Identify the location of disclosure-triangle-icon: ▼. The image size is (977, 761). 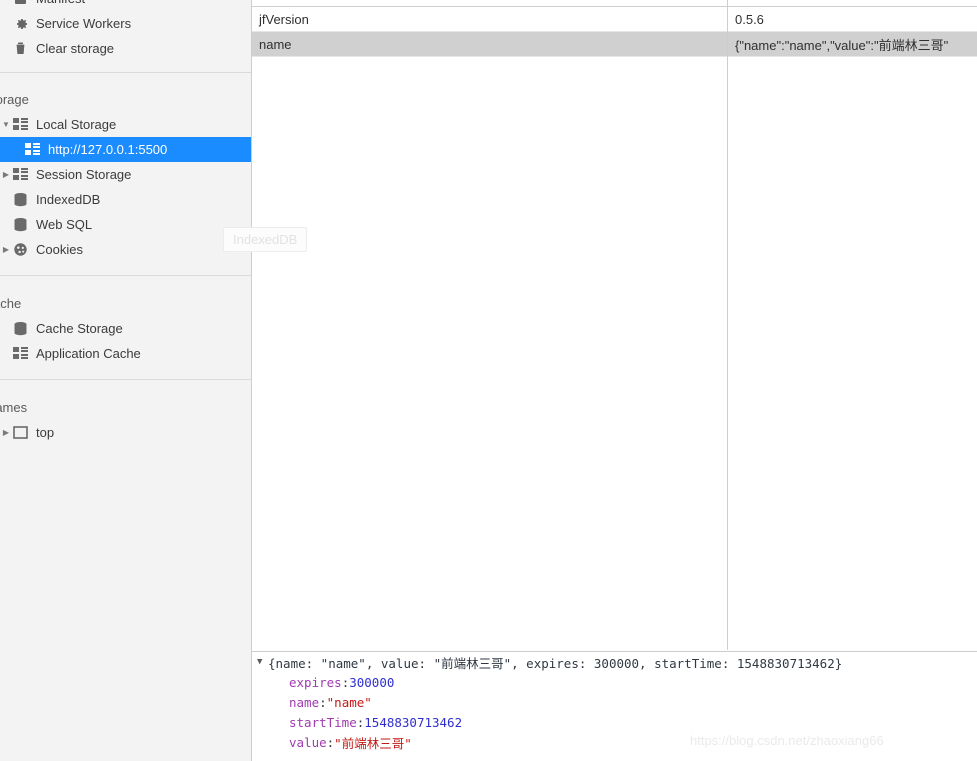
(262, 662).